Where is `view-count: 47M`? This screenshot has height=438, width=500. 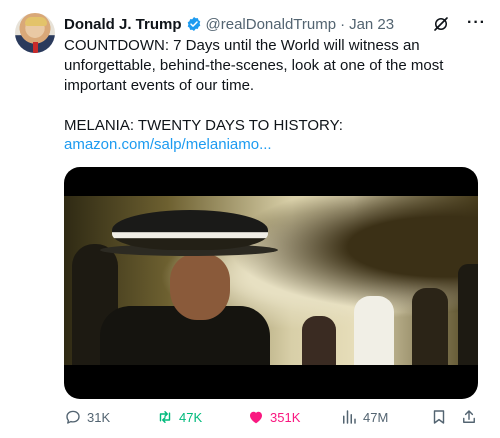 view-count: 47M is located at coordinates (376, 417).